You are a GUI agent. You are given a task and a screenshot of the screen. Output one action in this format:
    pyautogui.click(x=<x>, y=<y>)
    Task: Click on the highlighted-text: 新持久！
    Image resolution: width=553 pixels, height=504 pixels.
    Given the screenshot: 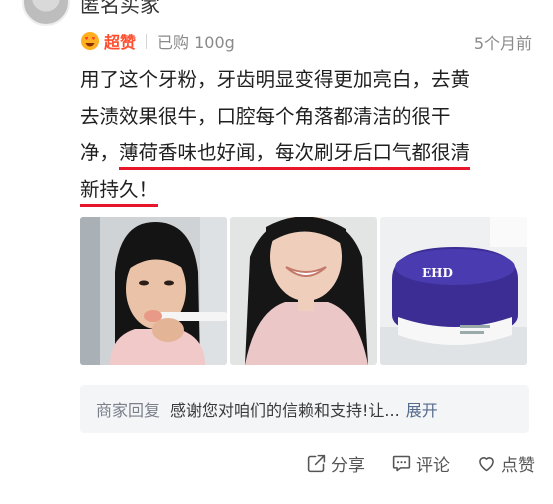 What is the action you would take?
    pyautogui.click(x=119, y=192)
    